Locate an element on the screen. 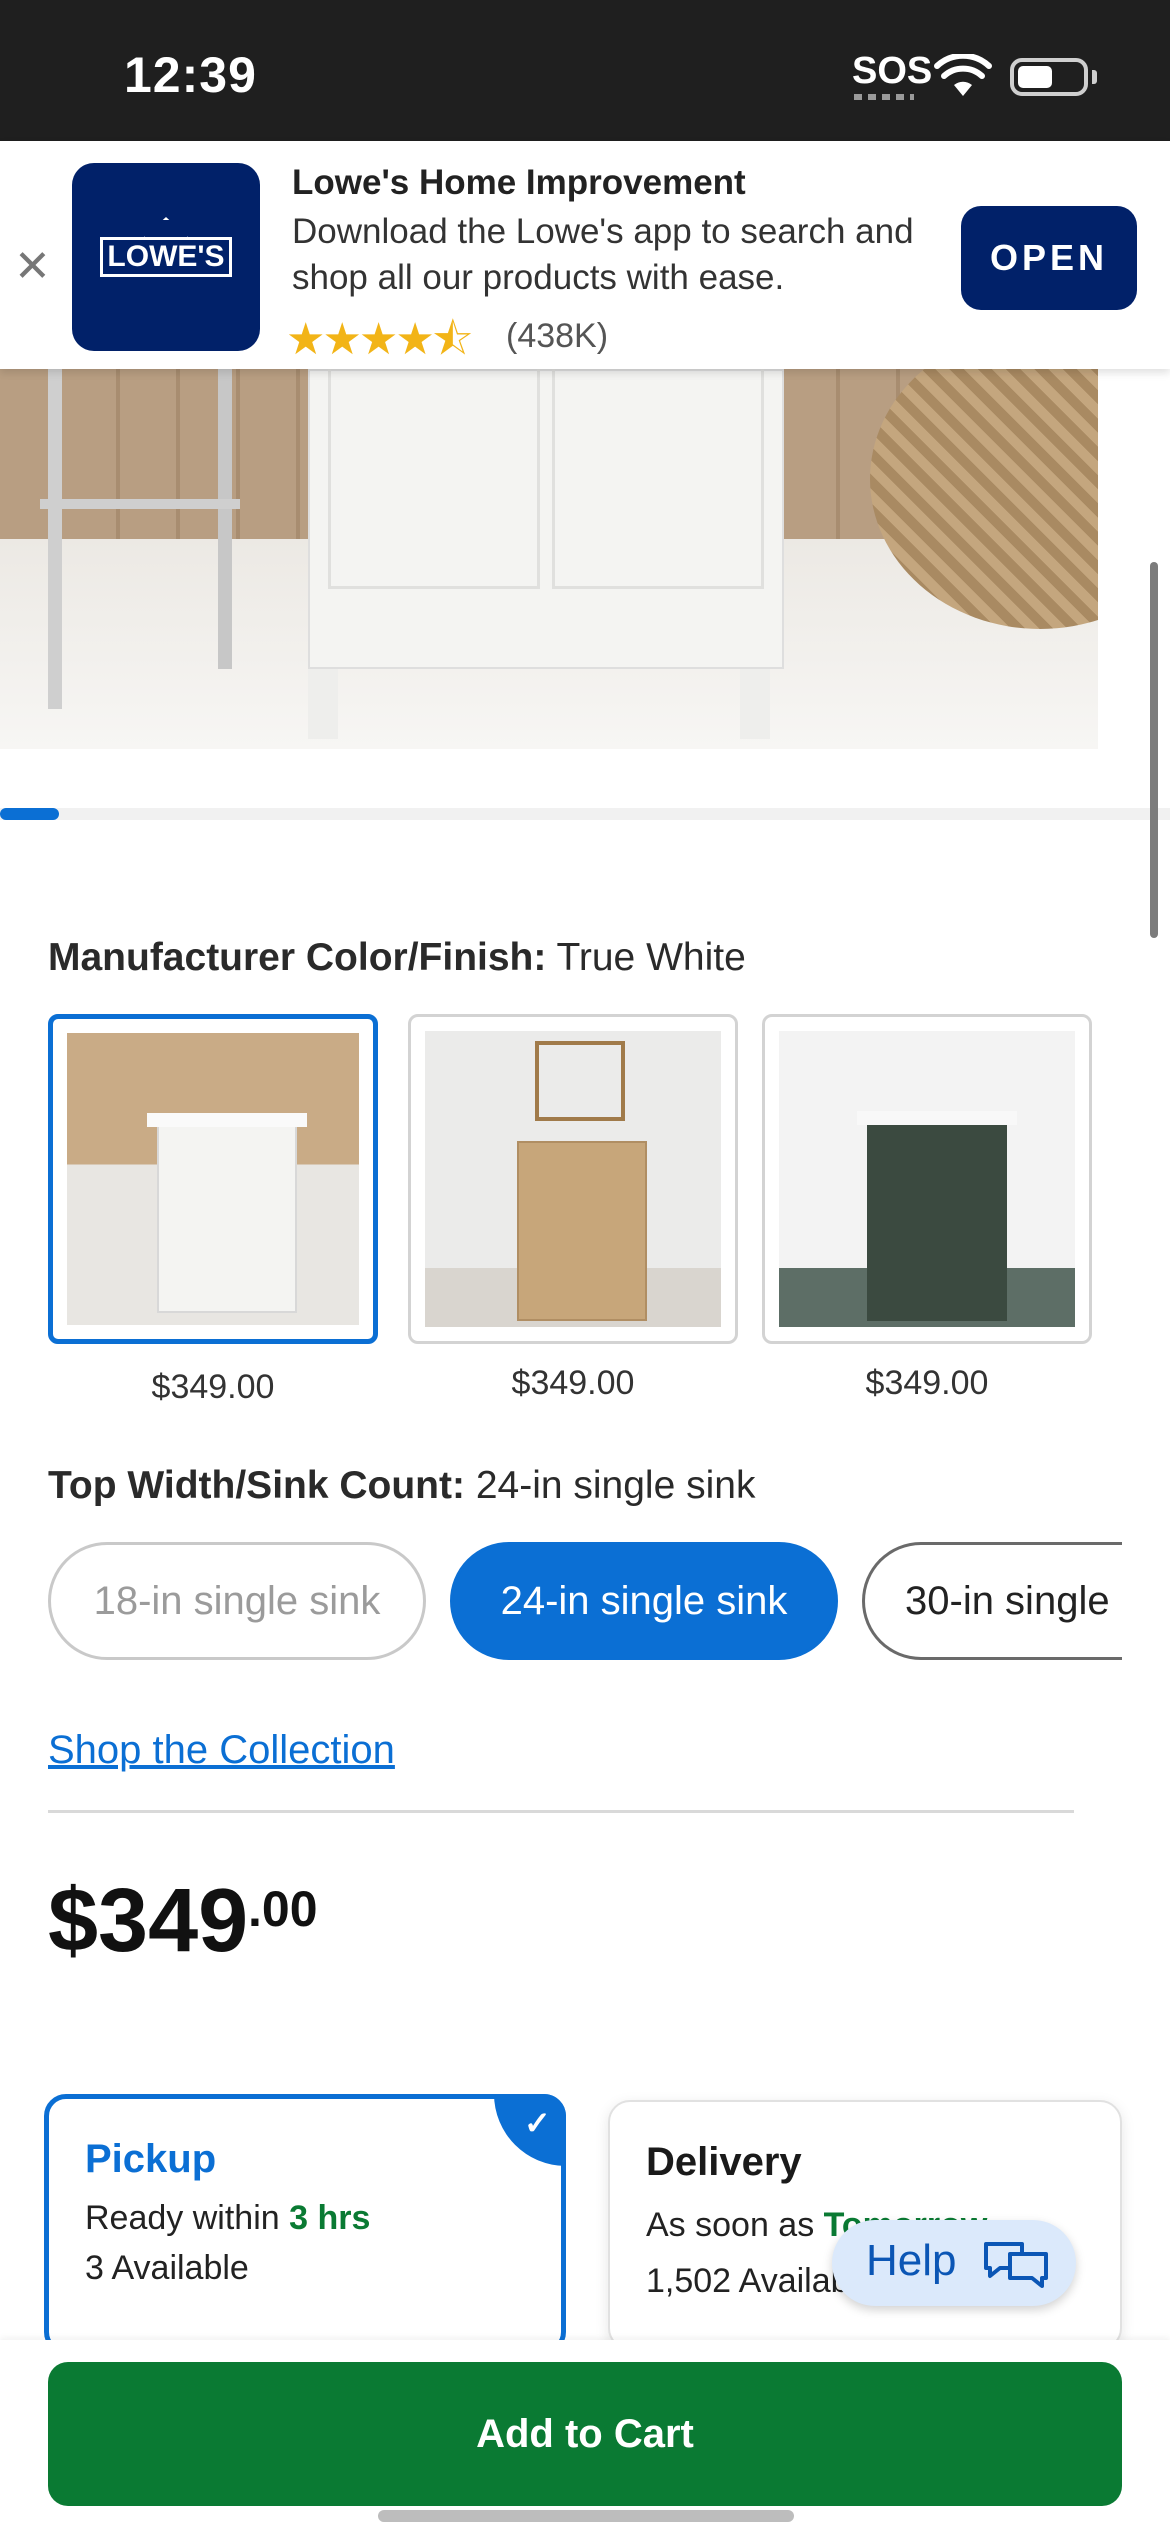 Image resolution: width=1170 pixels, height=2532 pixels. gallery-progress-track is located at coordinates (585, 814).